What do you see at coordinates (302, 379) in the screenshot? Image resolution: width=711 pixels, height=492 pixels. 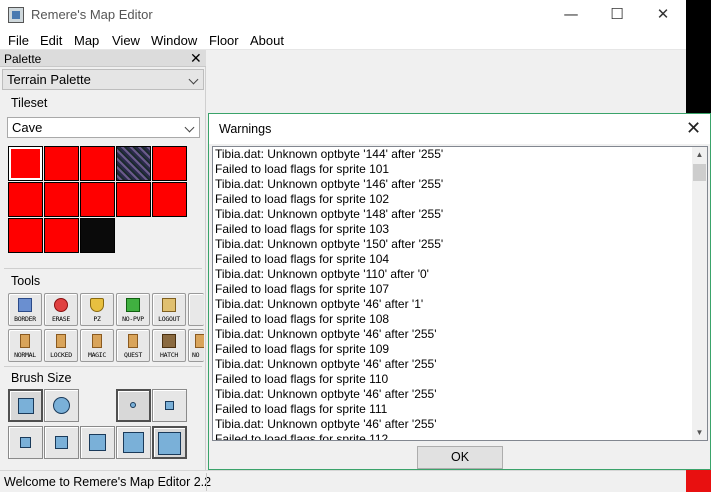 I see `list-item: Failed to load flags for sprite 110` at bounding box center [302, 379].